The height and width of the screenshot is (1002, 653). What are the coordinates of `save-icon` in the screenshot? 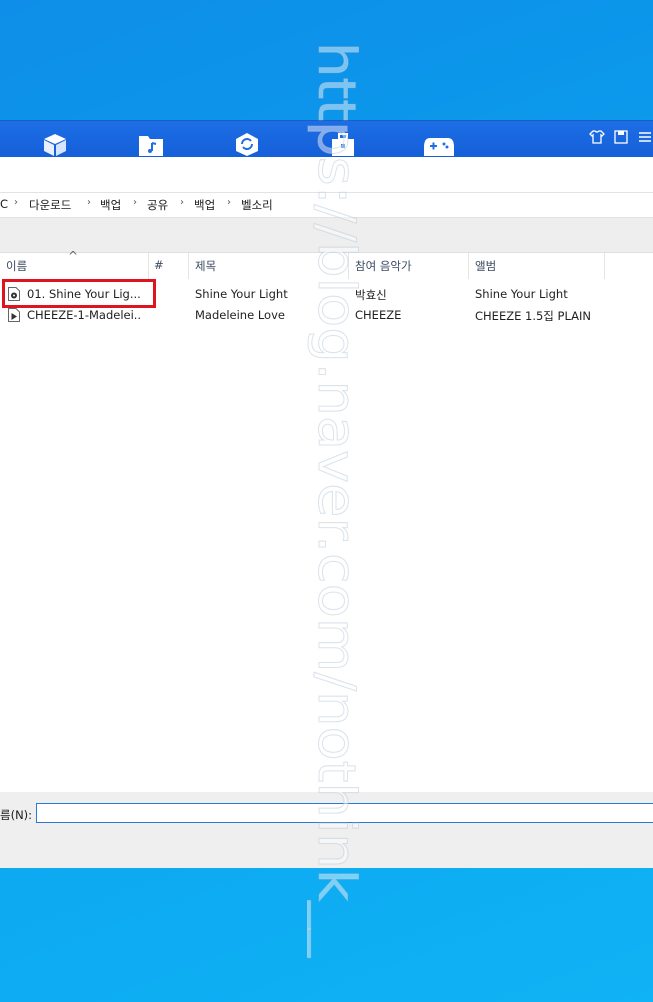 It's located at (621, 137).